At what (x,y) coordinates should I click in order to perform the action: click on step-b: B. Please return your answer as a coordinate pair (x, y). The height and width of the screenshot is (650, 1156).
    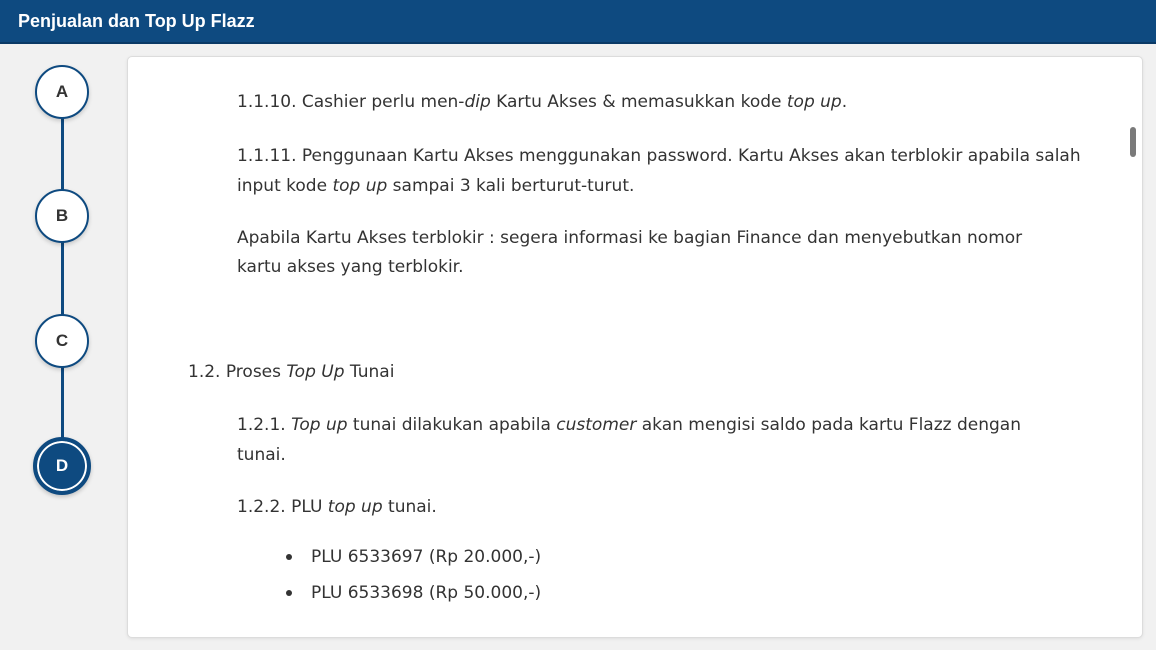
    Looking at the image, I should click on (62, 216).